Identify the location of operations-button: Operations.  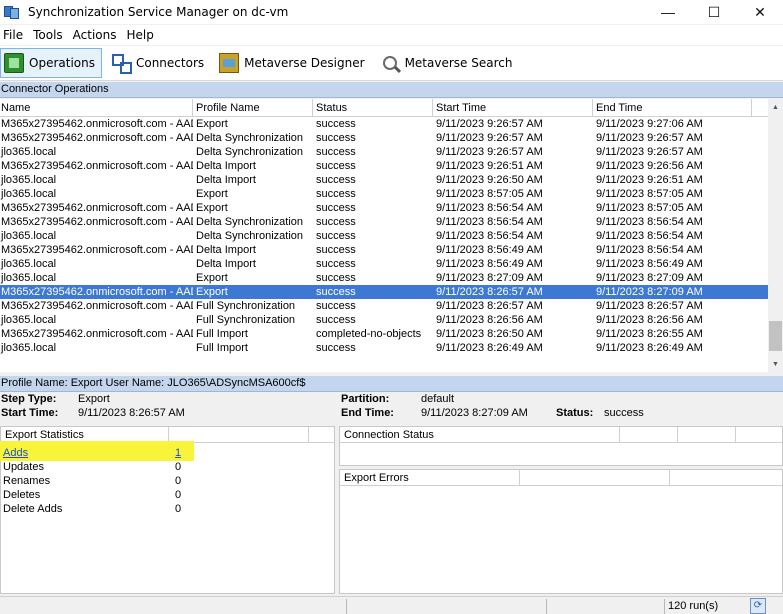
(51, 63).